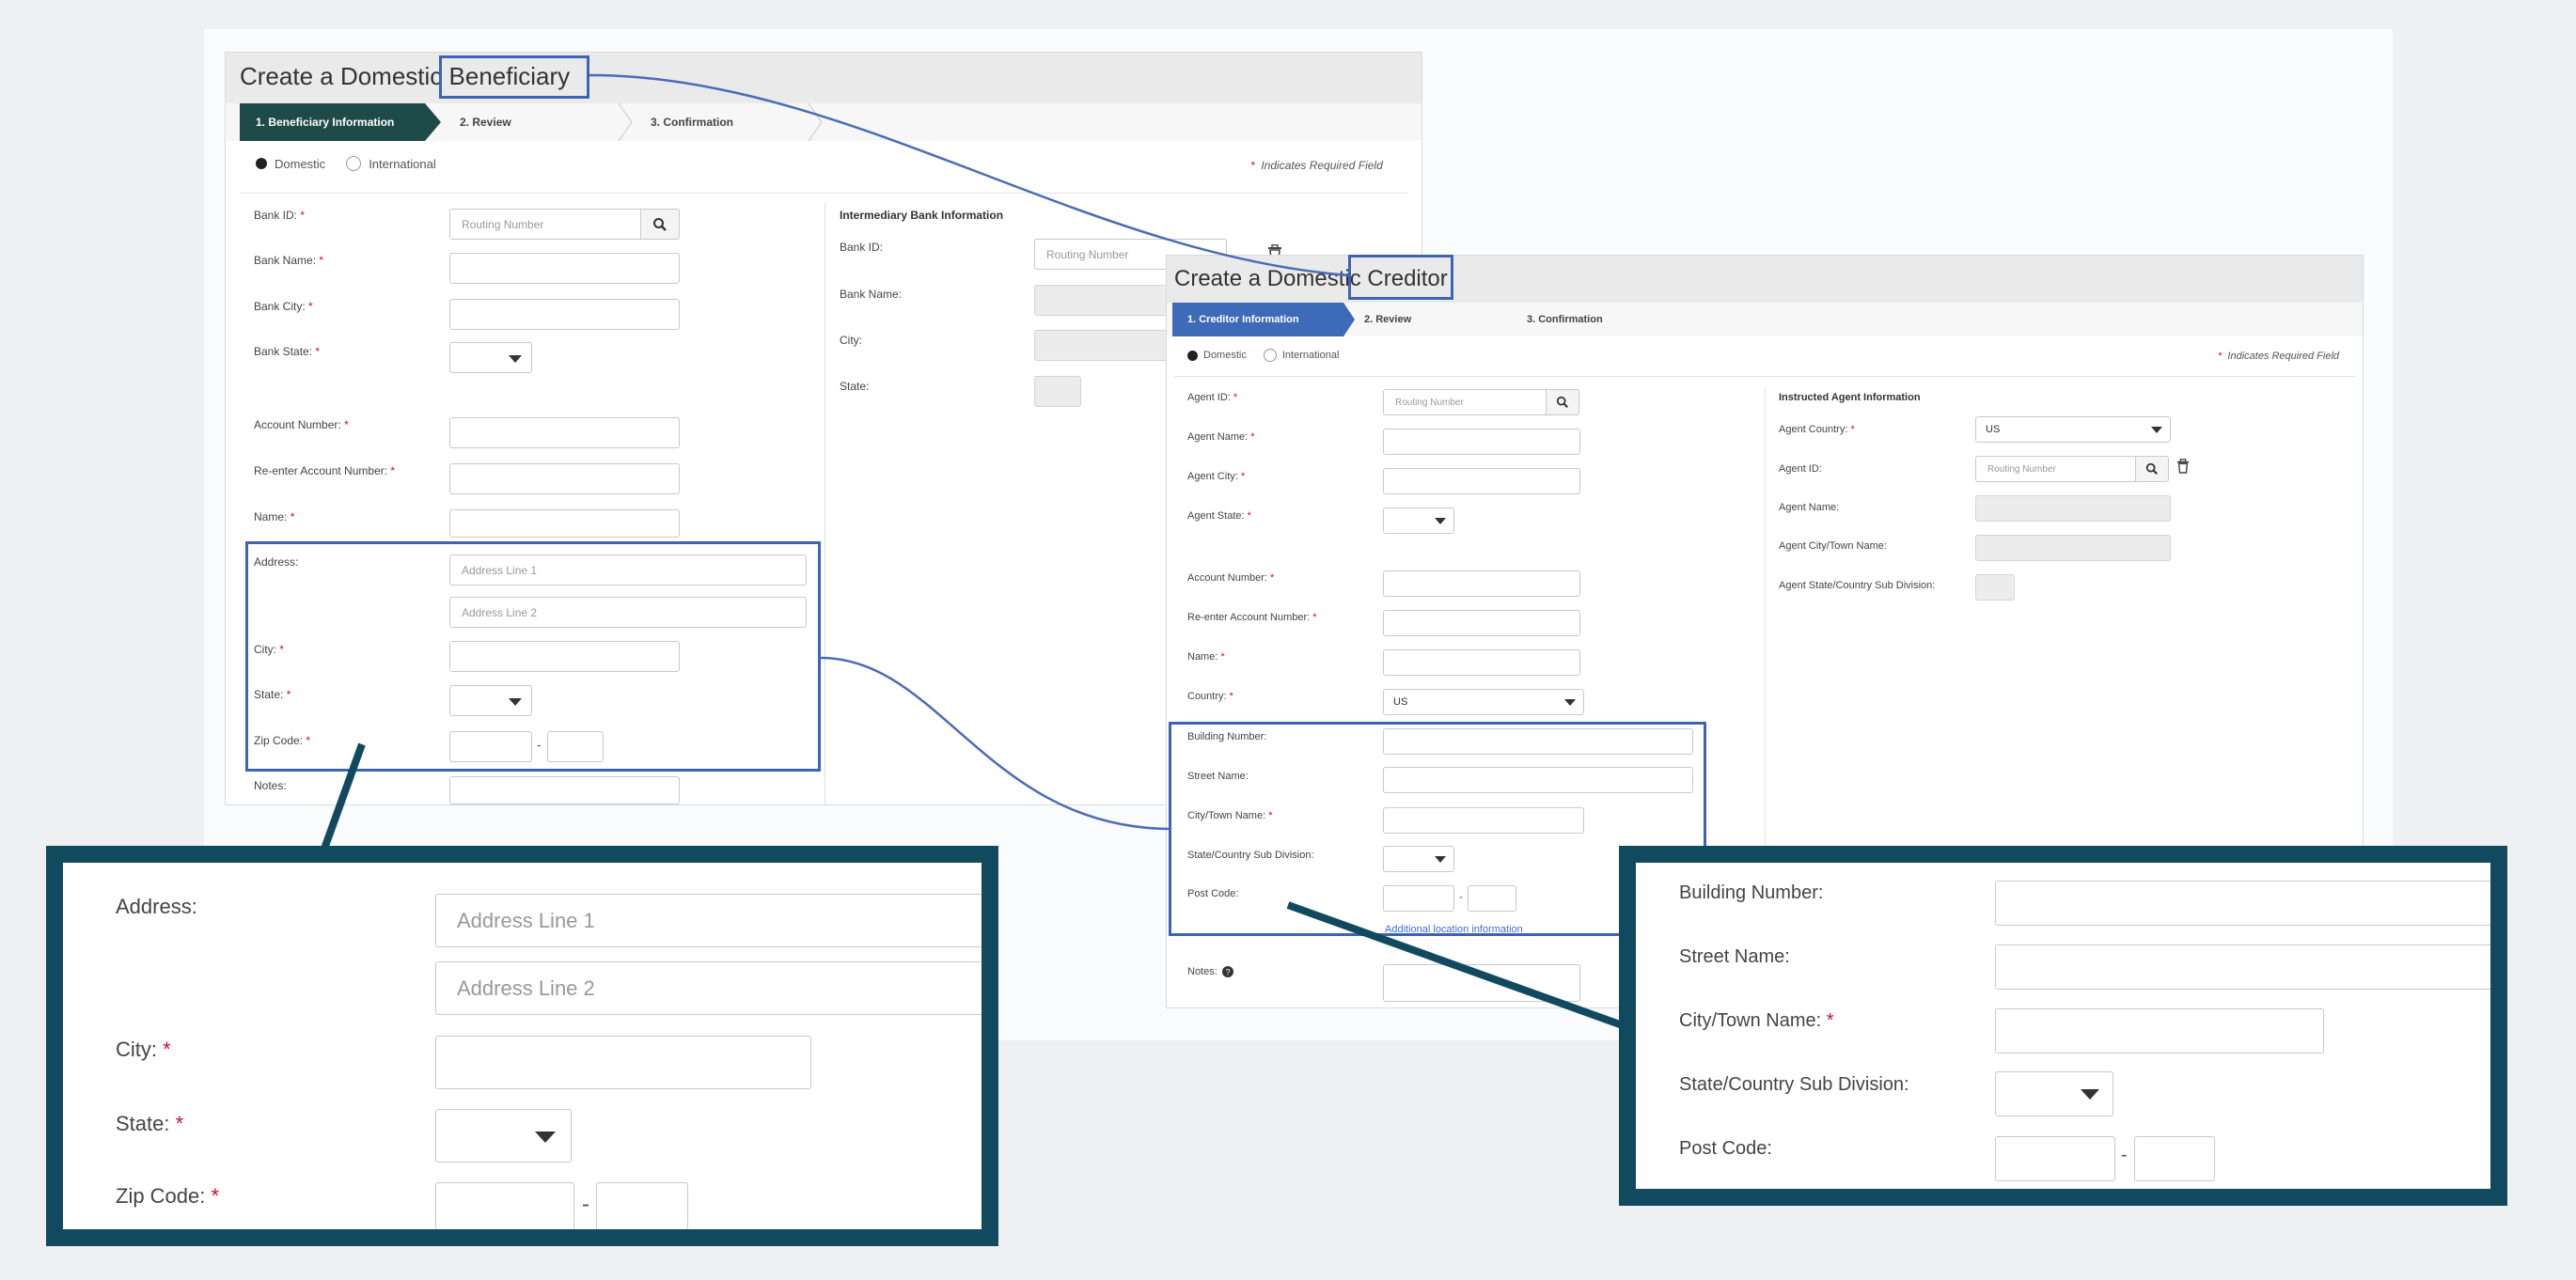 Image resolution: width=2576 pixels, height=1280 pixels. What do you see at coordinates (137, 1049) in the screenshot?
I see `zoom-label-city-text: City:` at bounding box center [137, 1049].